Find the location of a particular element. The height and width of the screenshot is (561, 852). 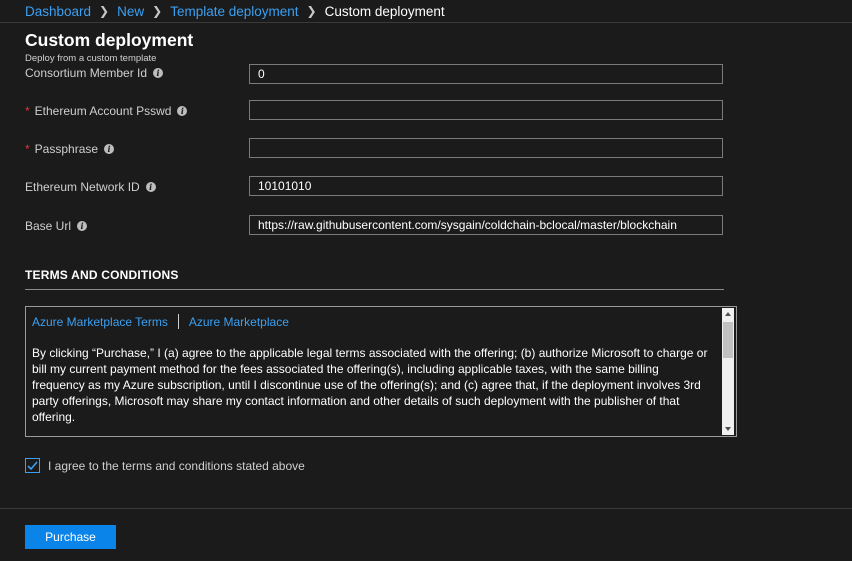

passphrase-field is located at coordinates (486, 148).